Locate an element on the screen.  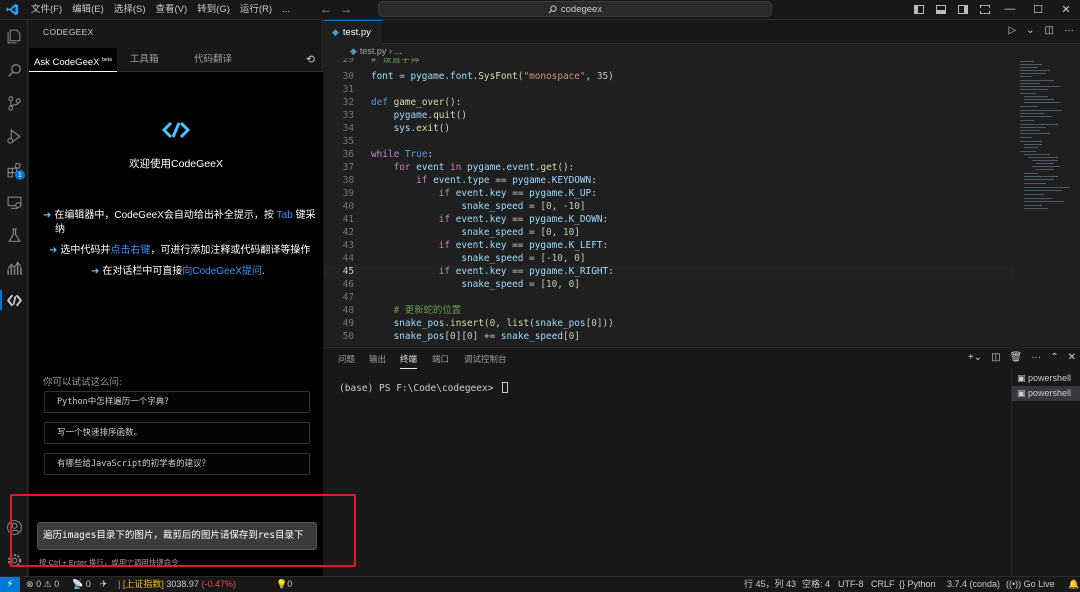
forward-arrow-icon: → is located at coordinates (346, 9).